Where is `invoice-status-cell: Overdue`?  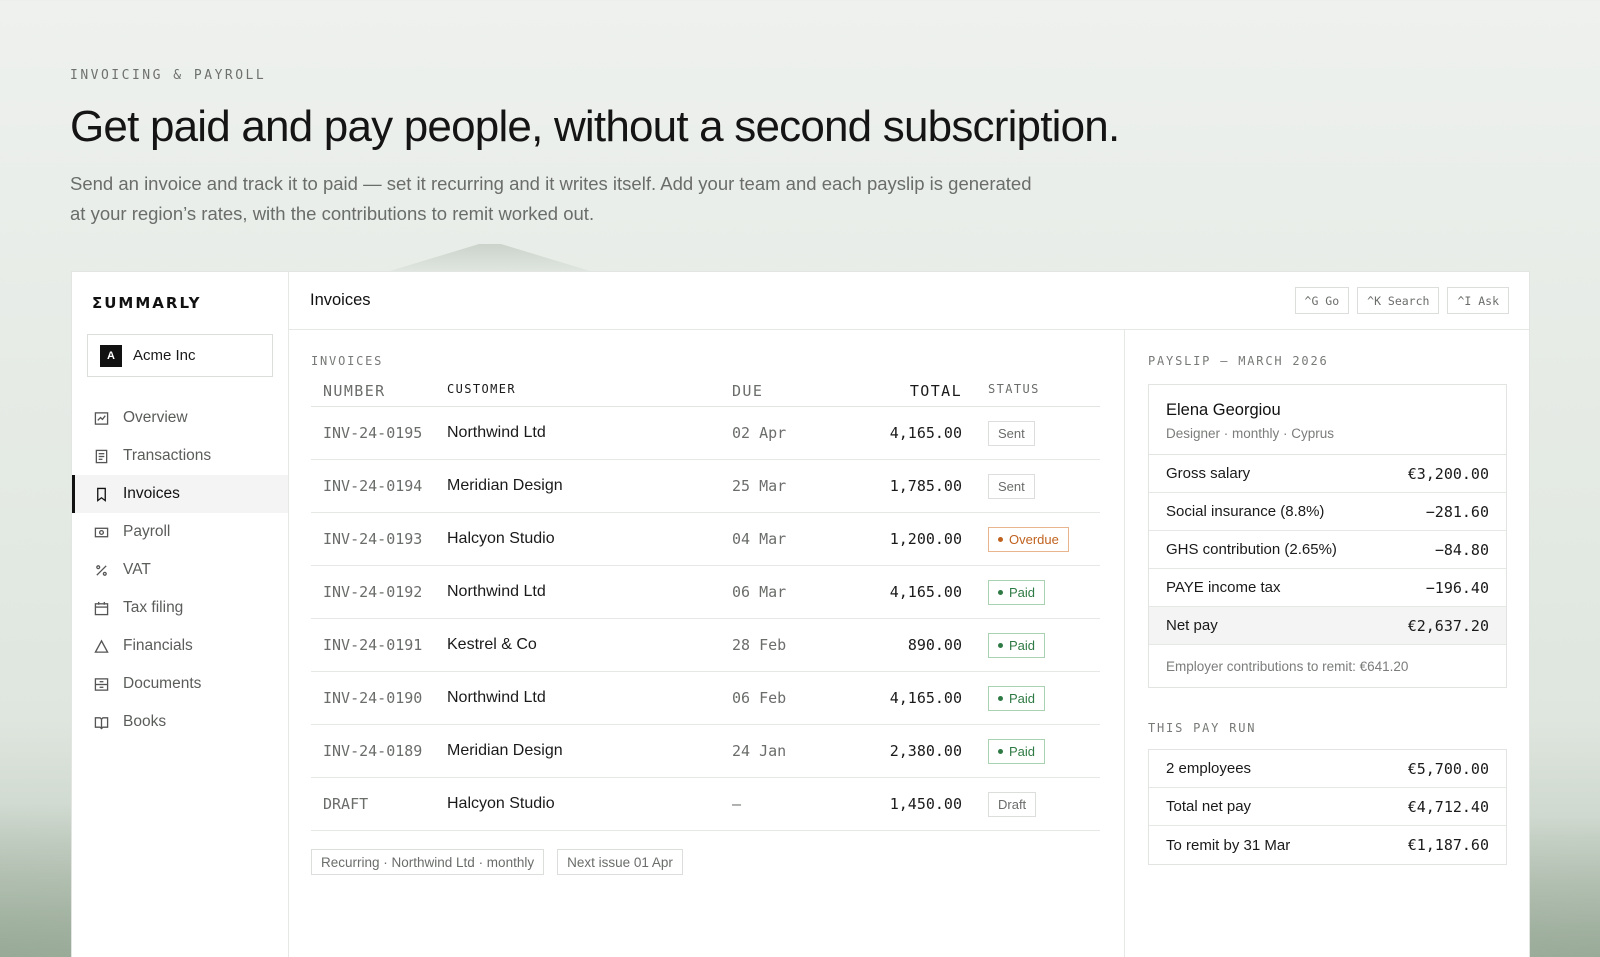
invoice-status-cell: Overdue is located at coordinates (1031, 539).